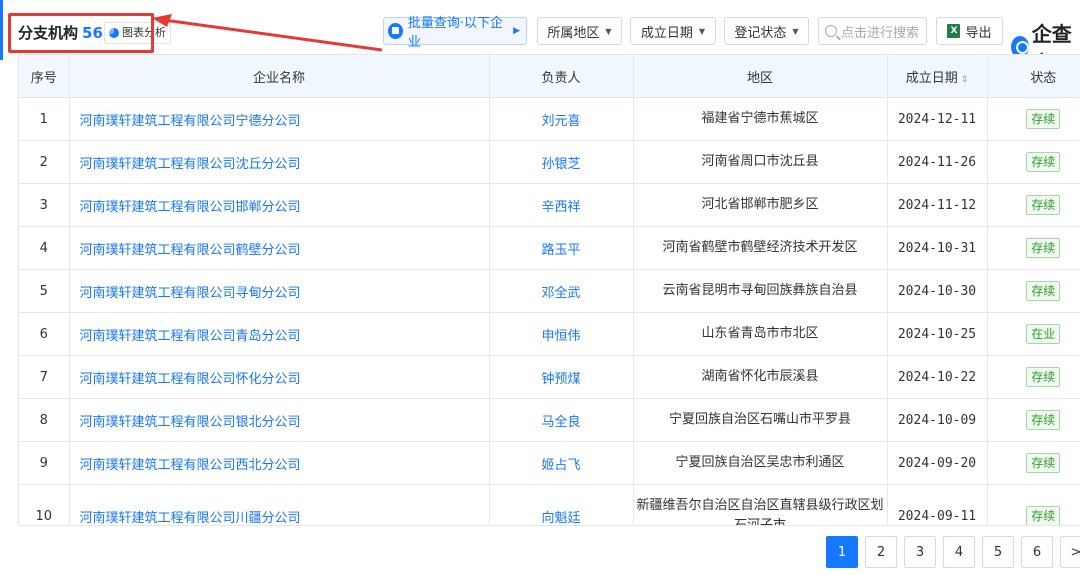 This screenshot has width=1080, height=575. Describe the element at coordinates (880, 33) in the screenshot. I see `search-placeholder: 点击进行搜索` at that location.